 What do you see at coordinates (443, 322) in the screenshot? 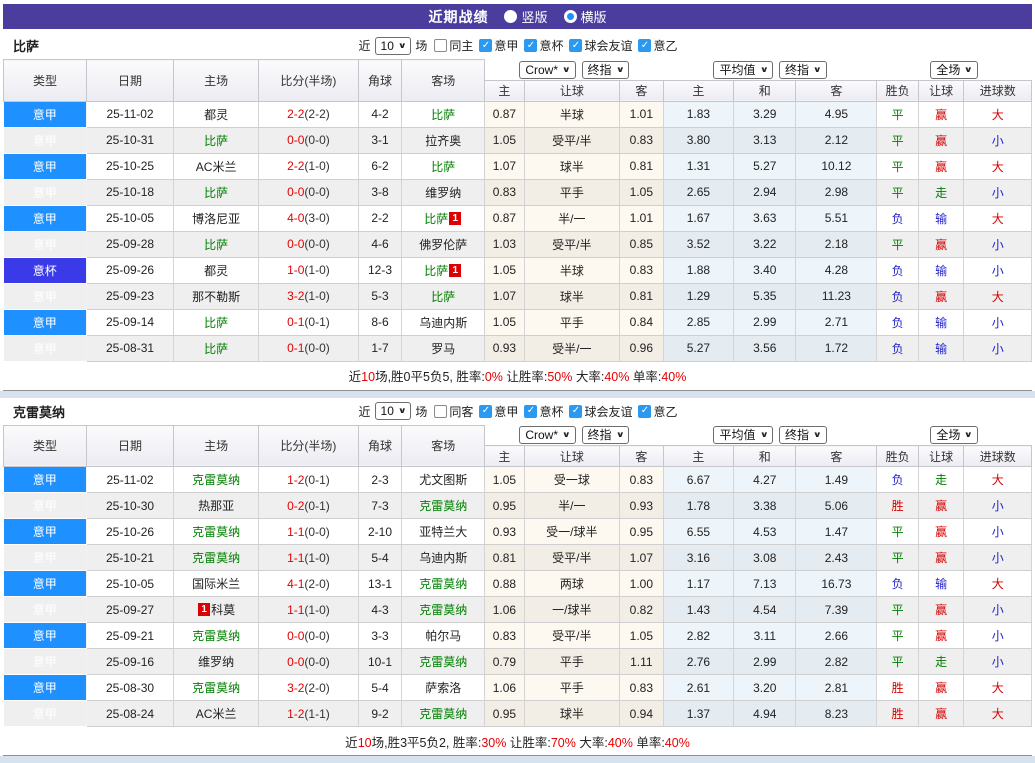
I see `opponent-cell: 乌迪内斯` at bounding box center [443, 322].